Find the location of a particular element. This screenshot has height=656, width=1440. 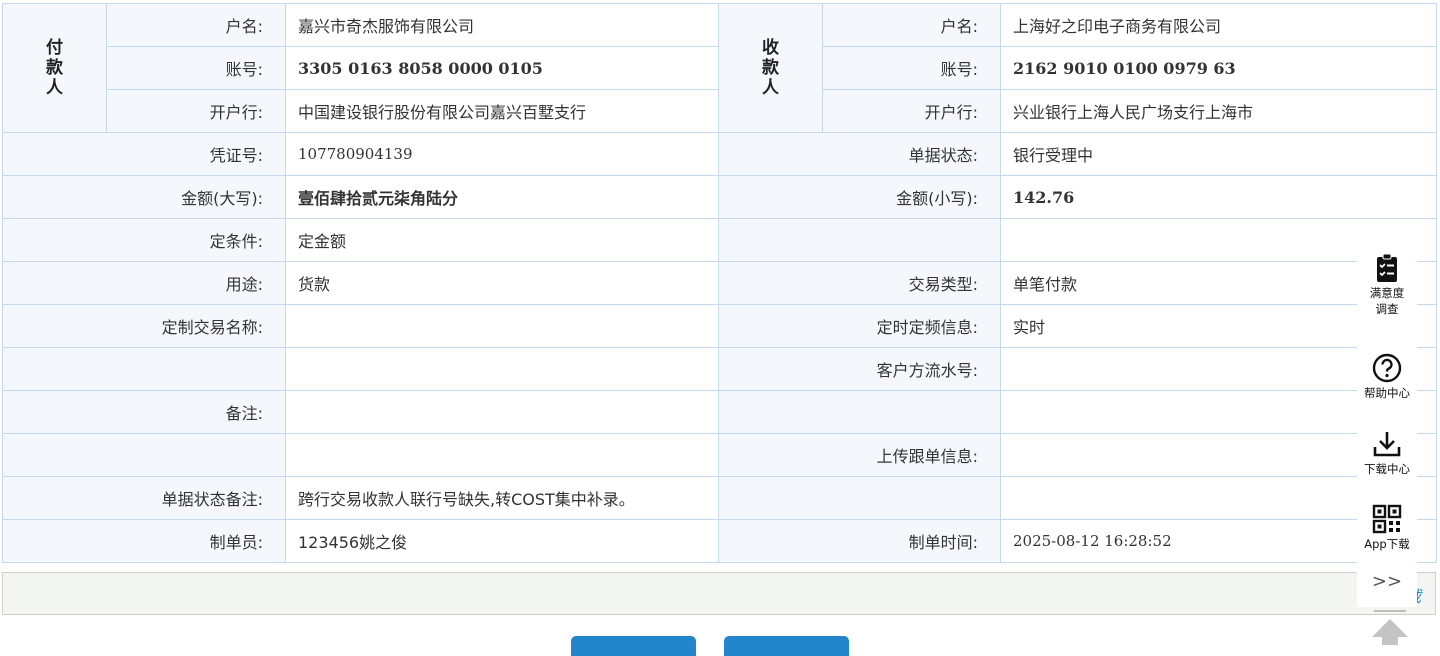

clipboard-check-icon is located at coordinates (1387, 267).